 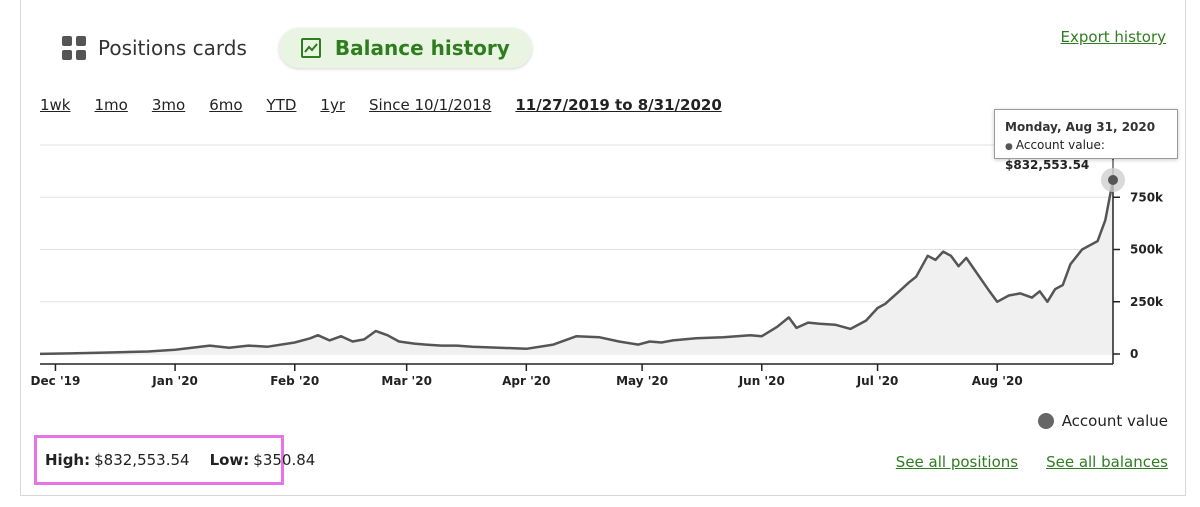 I want to click on high-low-summary: High: $832,553.54 Low: $350.84, so click(x=174, y=460).